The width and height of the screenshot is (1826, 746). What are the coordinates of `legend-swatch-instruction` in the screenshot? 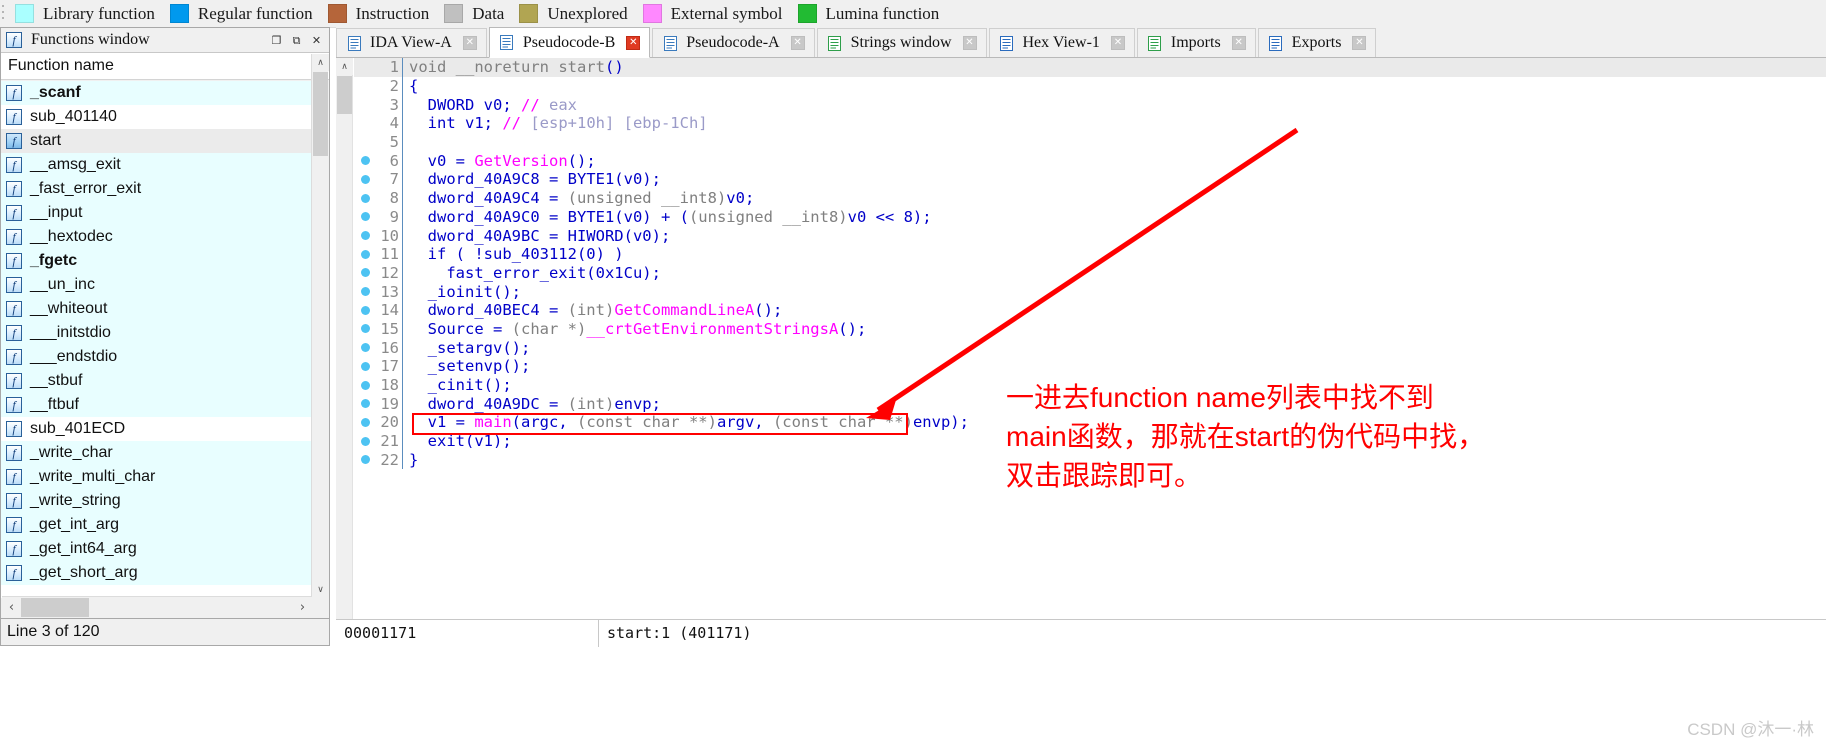 It's located at (337, 13).